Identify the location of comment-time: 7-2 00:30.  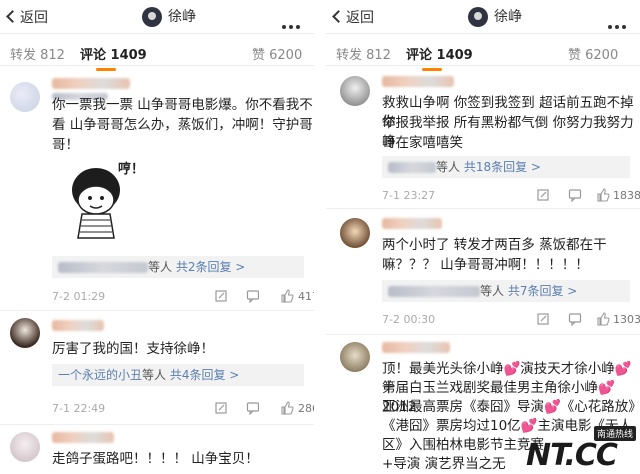
(409, 319).